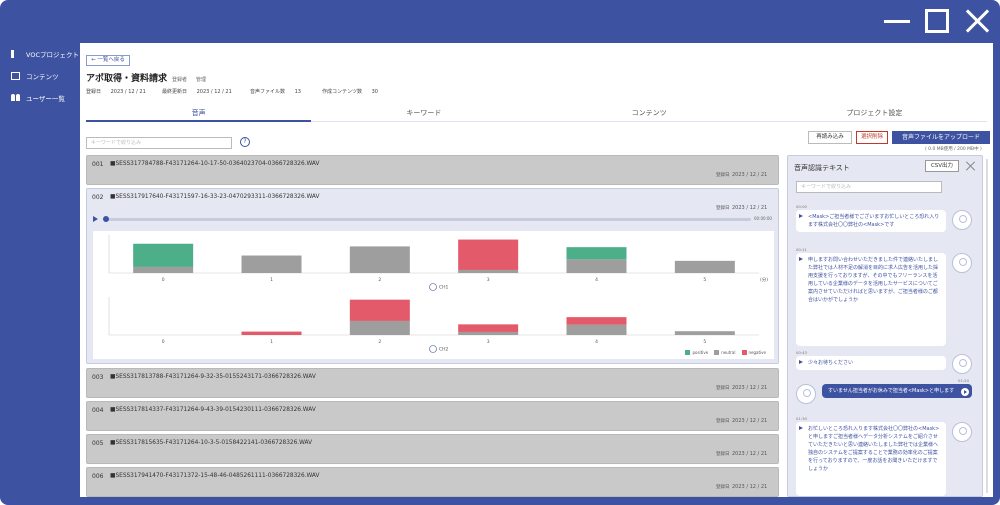 This screenshot has height=505, width=1000. Describe the element at coordinates (942, 166) in the screenshot. I see `csv-export-button: CSV出力` at that location.